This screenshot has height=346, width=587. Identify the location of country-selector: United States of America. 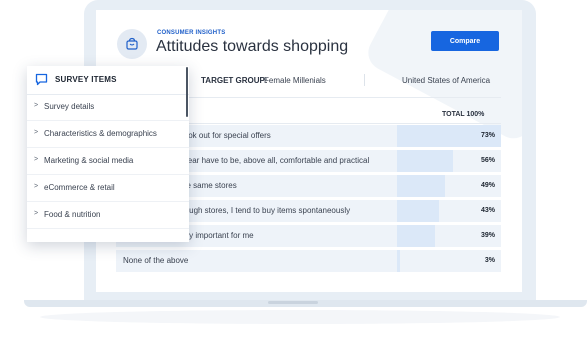
(446, 80).